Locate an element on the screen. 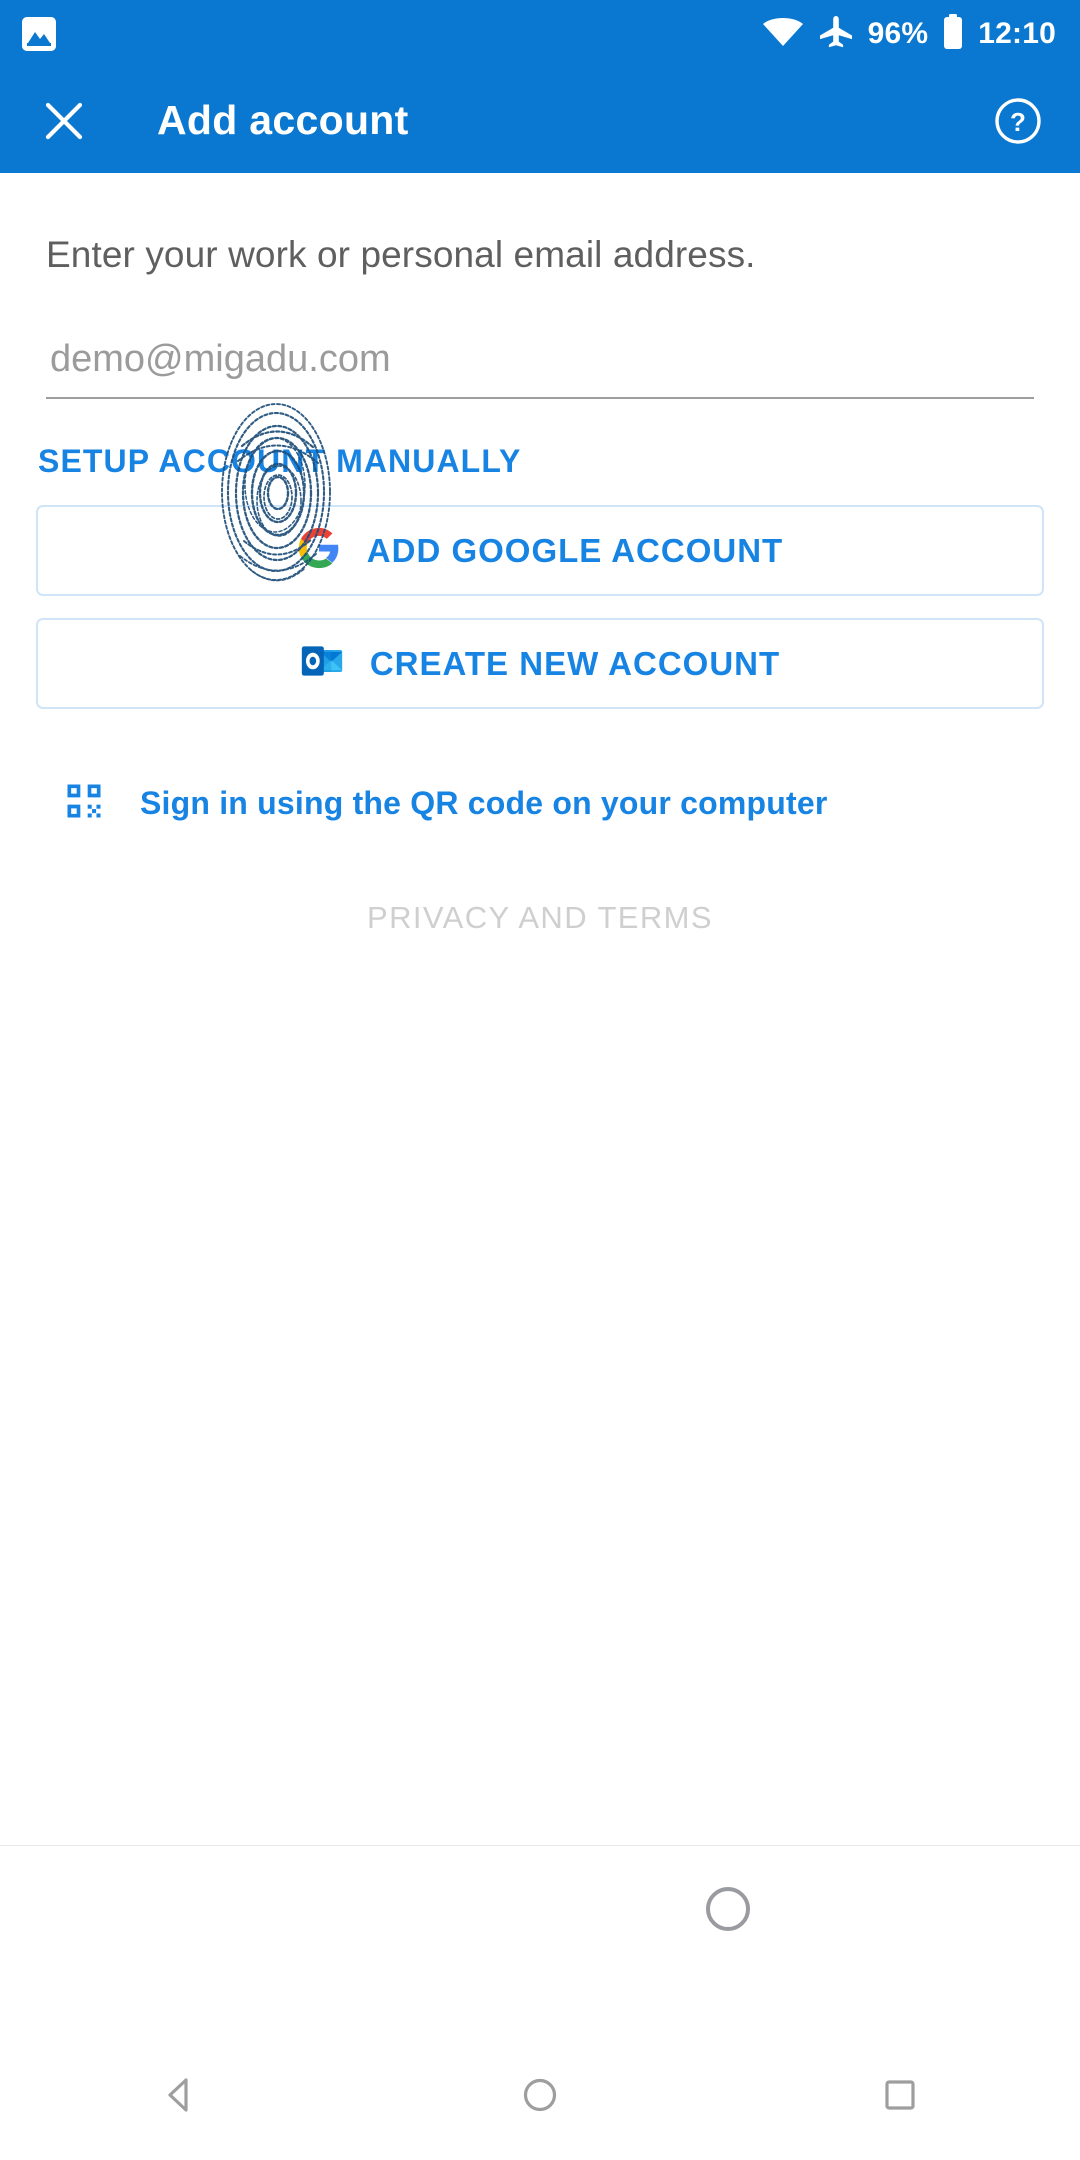 This screenshot has width=1080, height=2160. close-icon is located at coordinates (64, 121).